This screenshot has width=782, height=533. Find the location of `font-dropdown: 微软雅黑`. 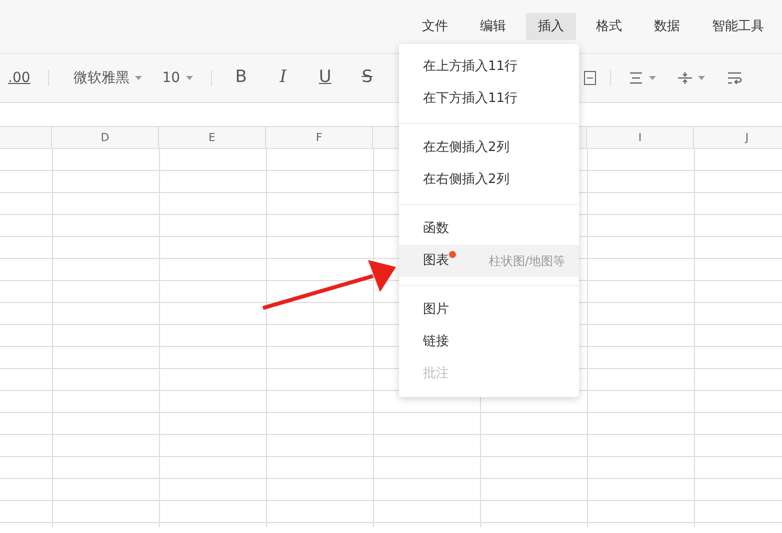

font-dropdown: 微软雅黑 is located at coordinates (107, 78).